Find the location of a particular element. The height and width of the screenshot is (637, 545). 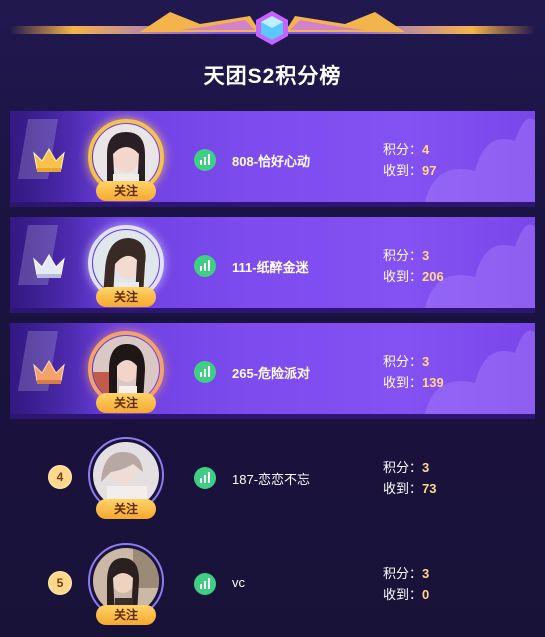

performer-name: 187-恋恋不忘 is located at coordinates (271, 479).